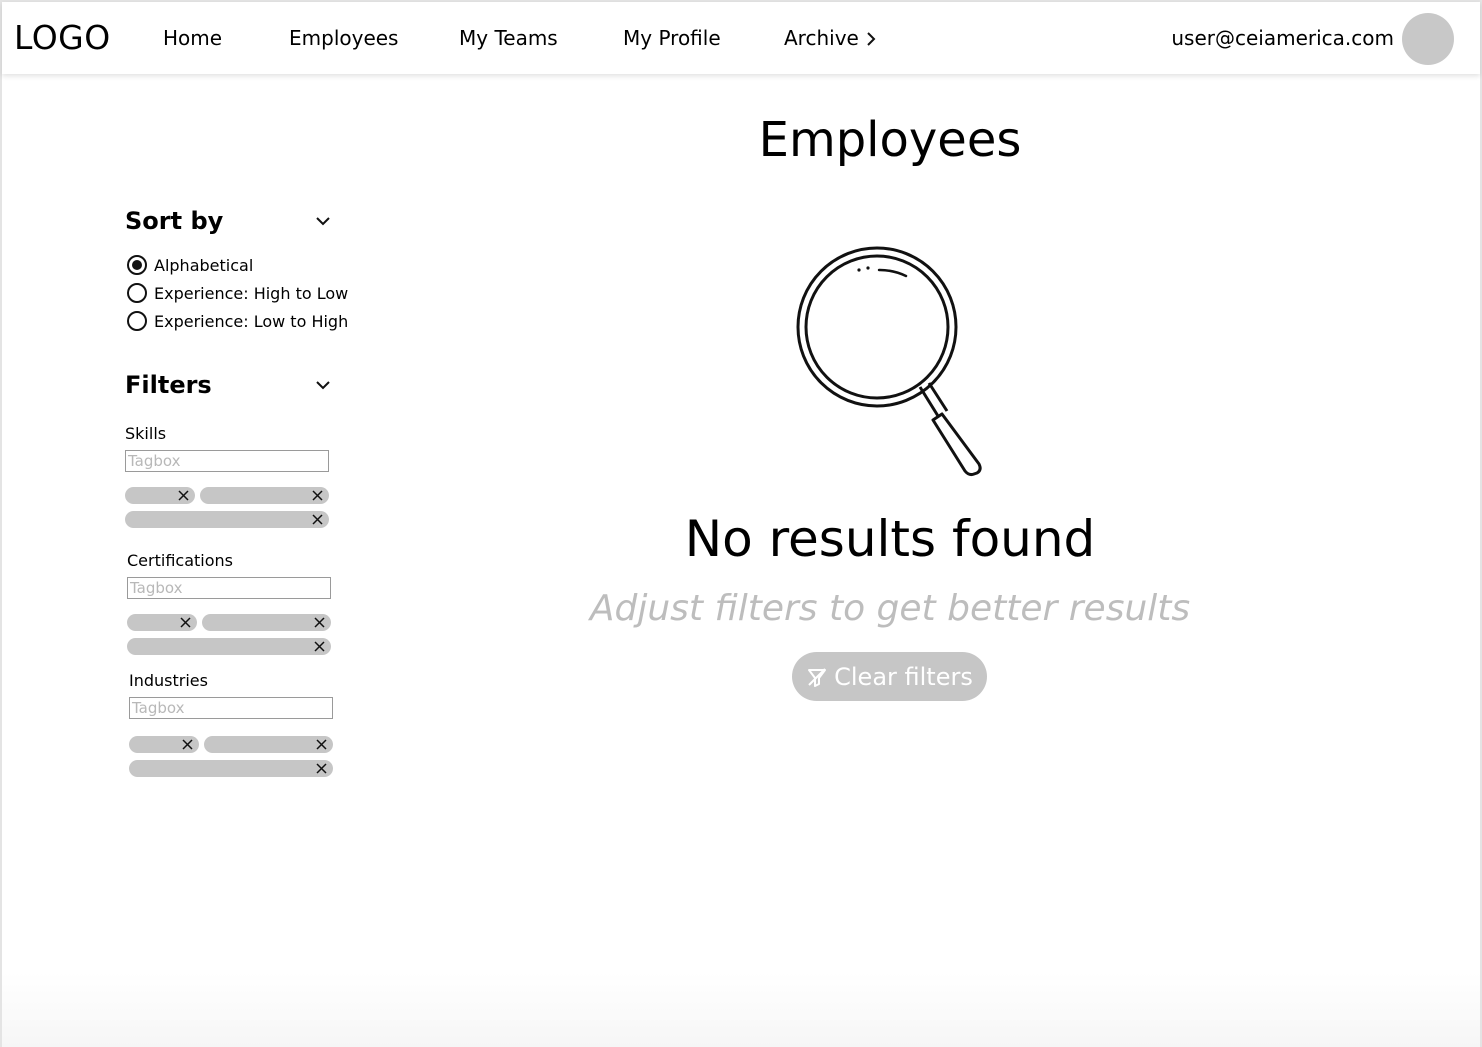  I want to click on user-email: user@ceiamerica.com, so click(1282, 38).